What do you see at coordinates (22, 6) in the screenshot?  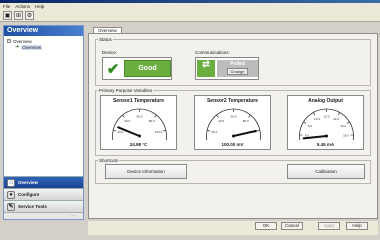 I see `menu-actions: Actions` at bounding box center [22, 6].